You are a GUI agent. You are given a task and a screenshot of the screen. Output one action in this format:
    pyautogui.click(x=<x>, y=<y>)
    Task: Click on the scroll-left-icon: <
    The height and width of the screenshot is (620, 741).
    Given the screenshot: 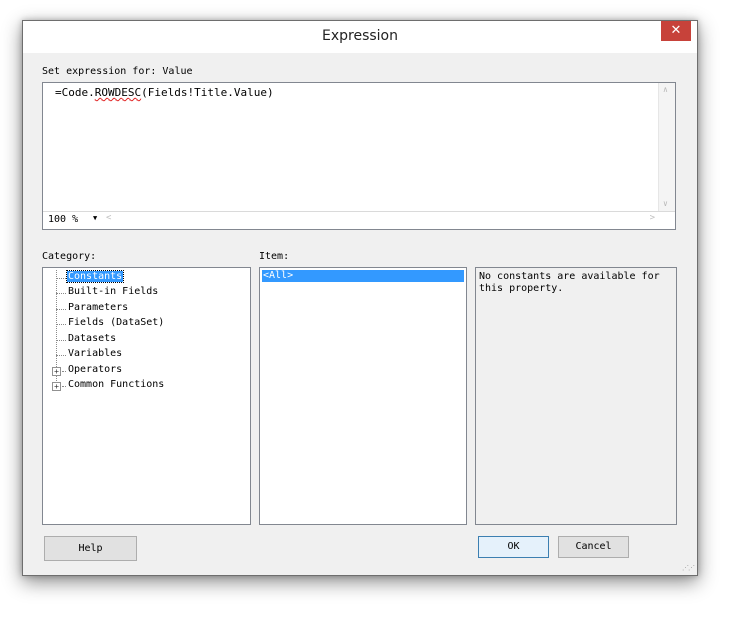 What is the action you would take?
    pyautogui.click(x=108, y=218)
    